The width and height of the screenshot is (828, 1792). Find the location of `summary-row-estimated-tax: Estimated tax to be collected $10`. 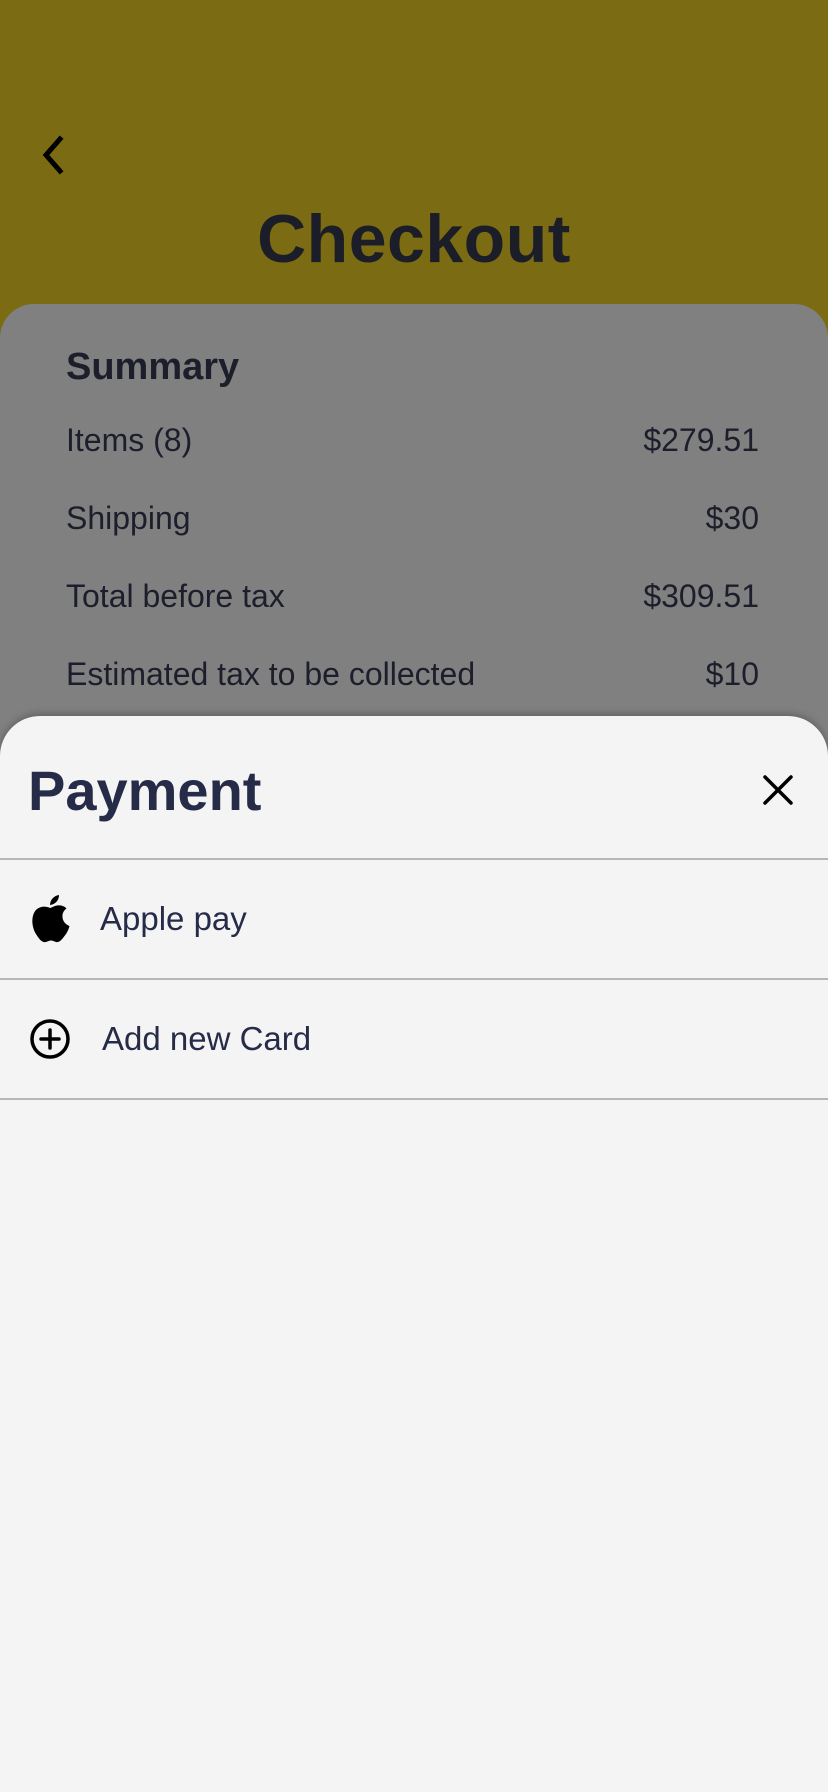

summary-row-estimated-tax: Estimated tax to be collected $10 is located at coordinates (412, 674).